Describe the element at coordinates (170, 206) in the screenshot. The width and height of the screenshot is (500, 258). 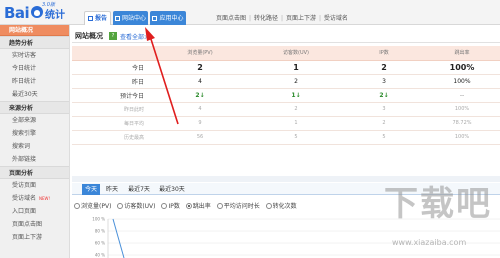
I see `metric-option-ip: IP数` at that location.